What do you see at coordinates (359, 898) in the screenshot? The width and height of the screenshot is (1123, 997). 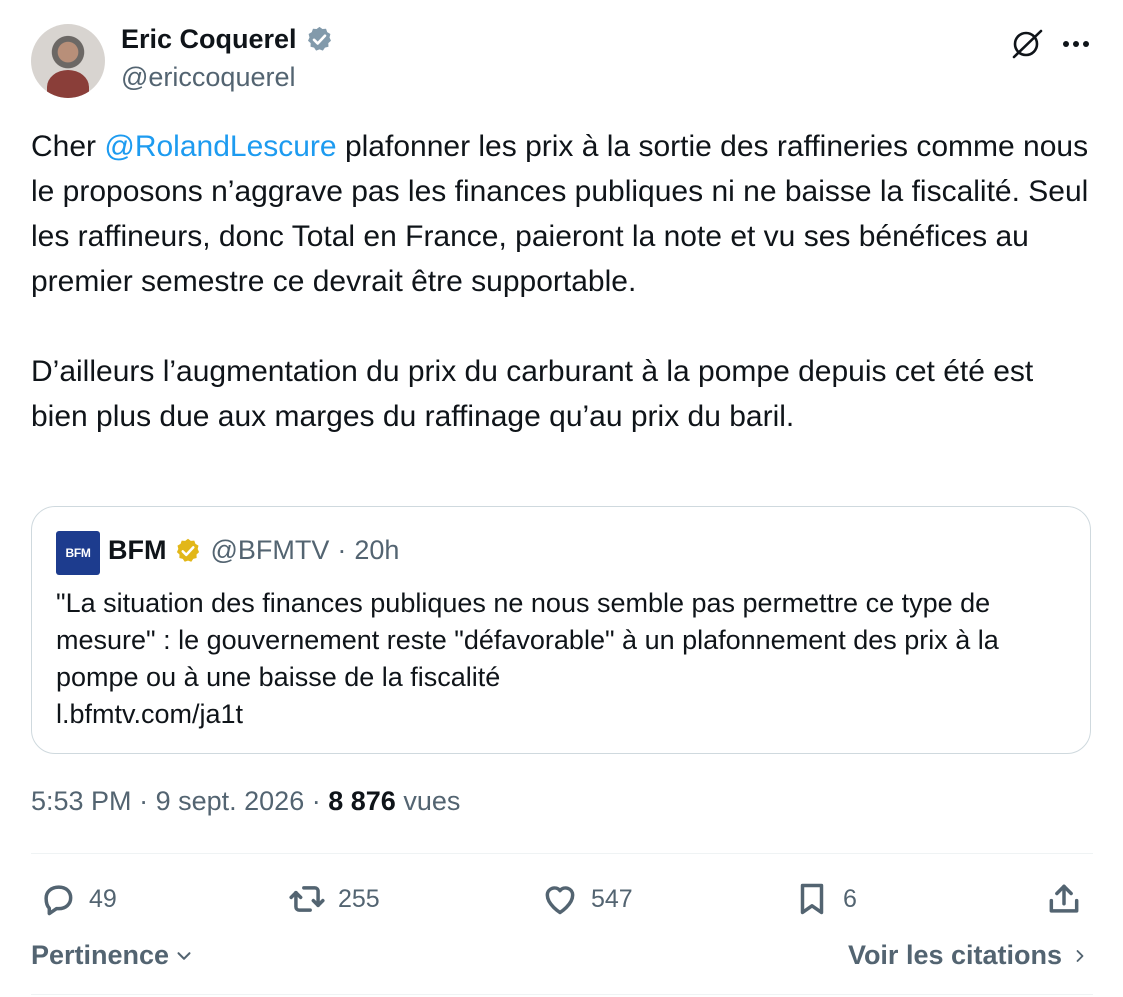 I see `repost-count: 255` at bounding box center [359, 898].